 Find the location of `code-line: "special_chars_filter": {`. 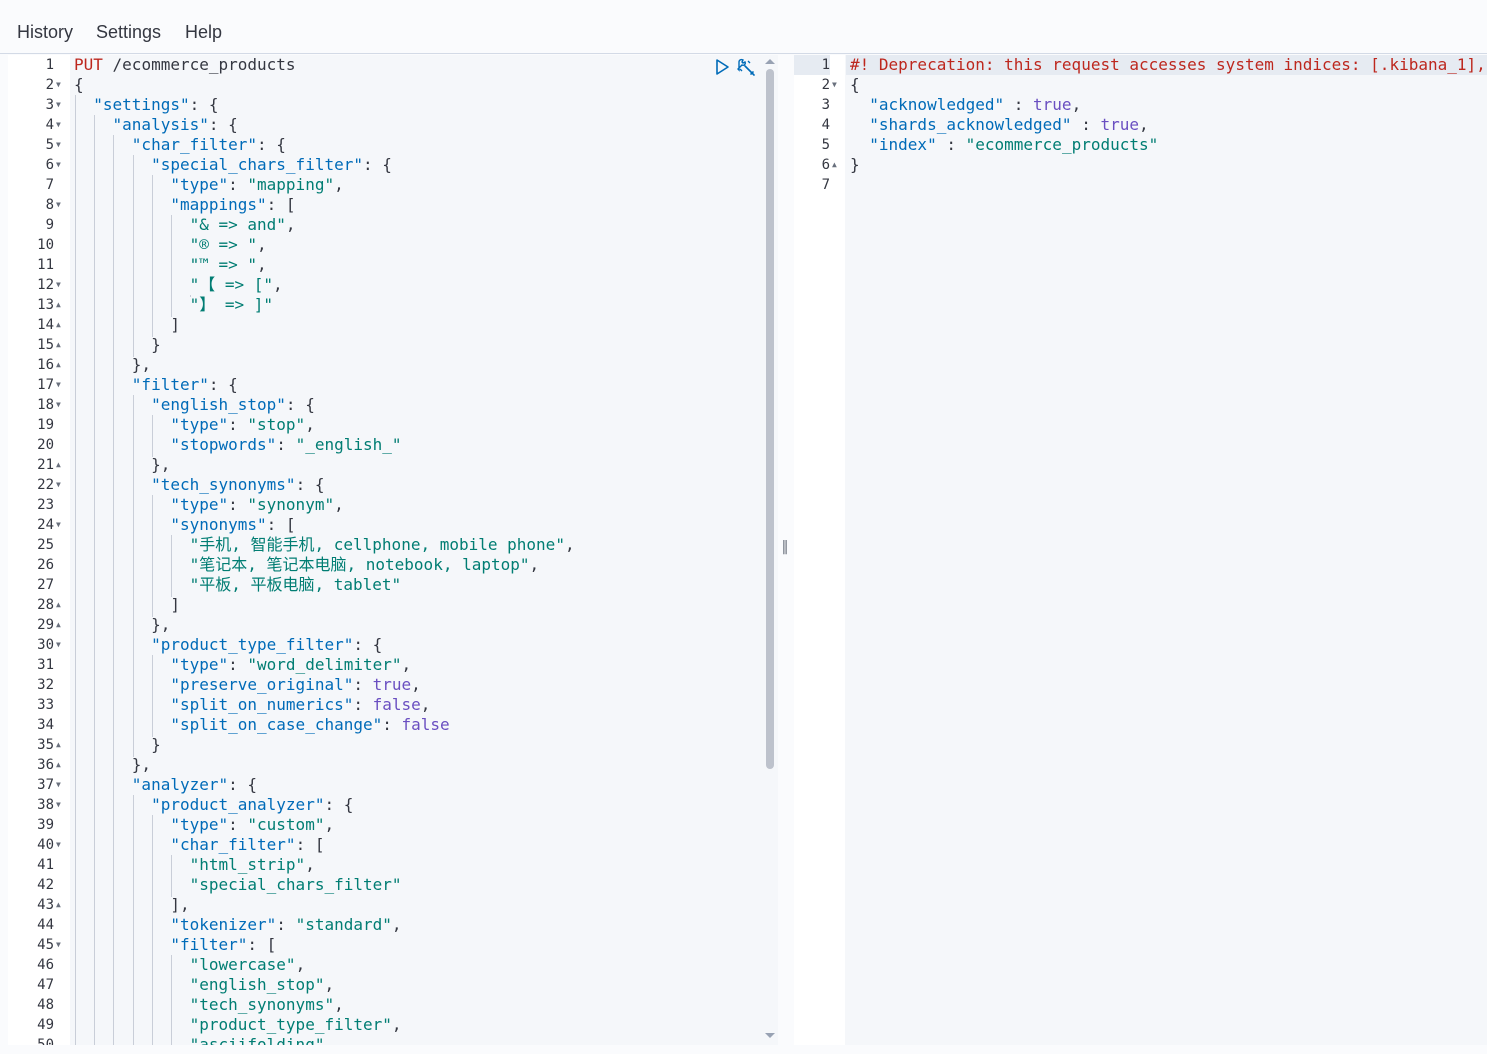

code-line: "special_chars_filter": { is located at coordinates (233, 165).